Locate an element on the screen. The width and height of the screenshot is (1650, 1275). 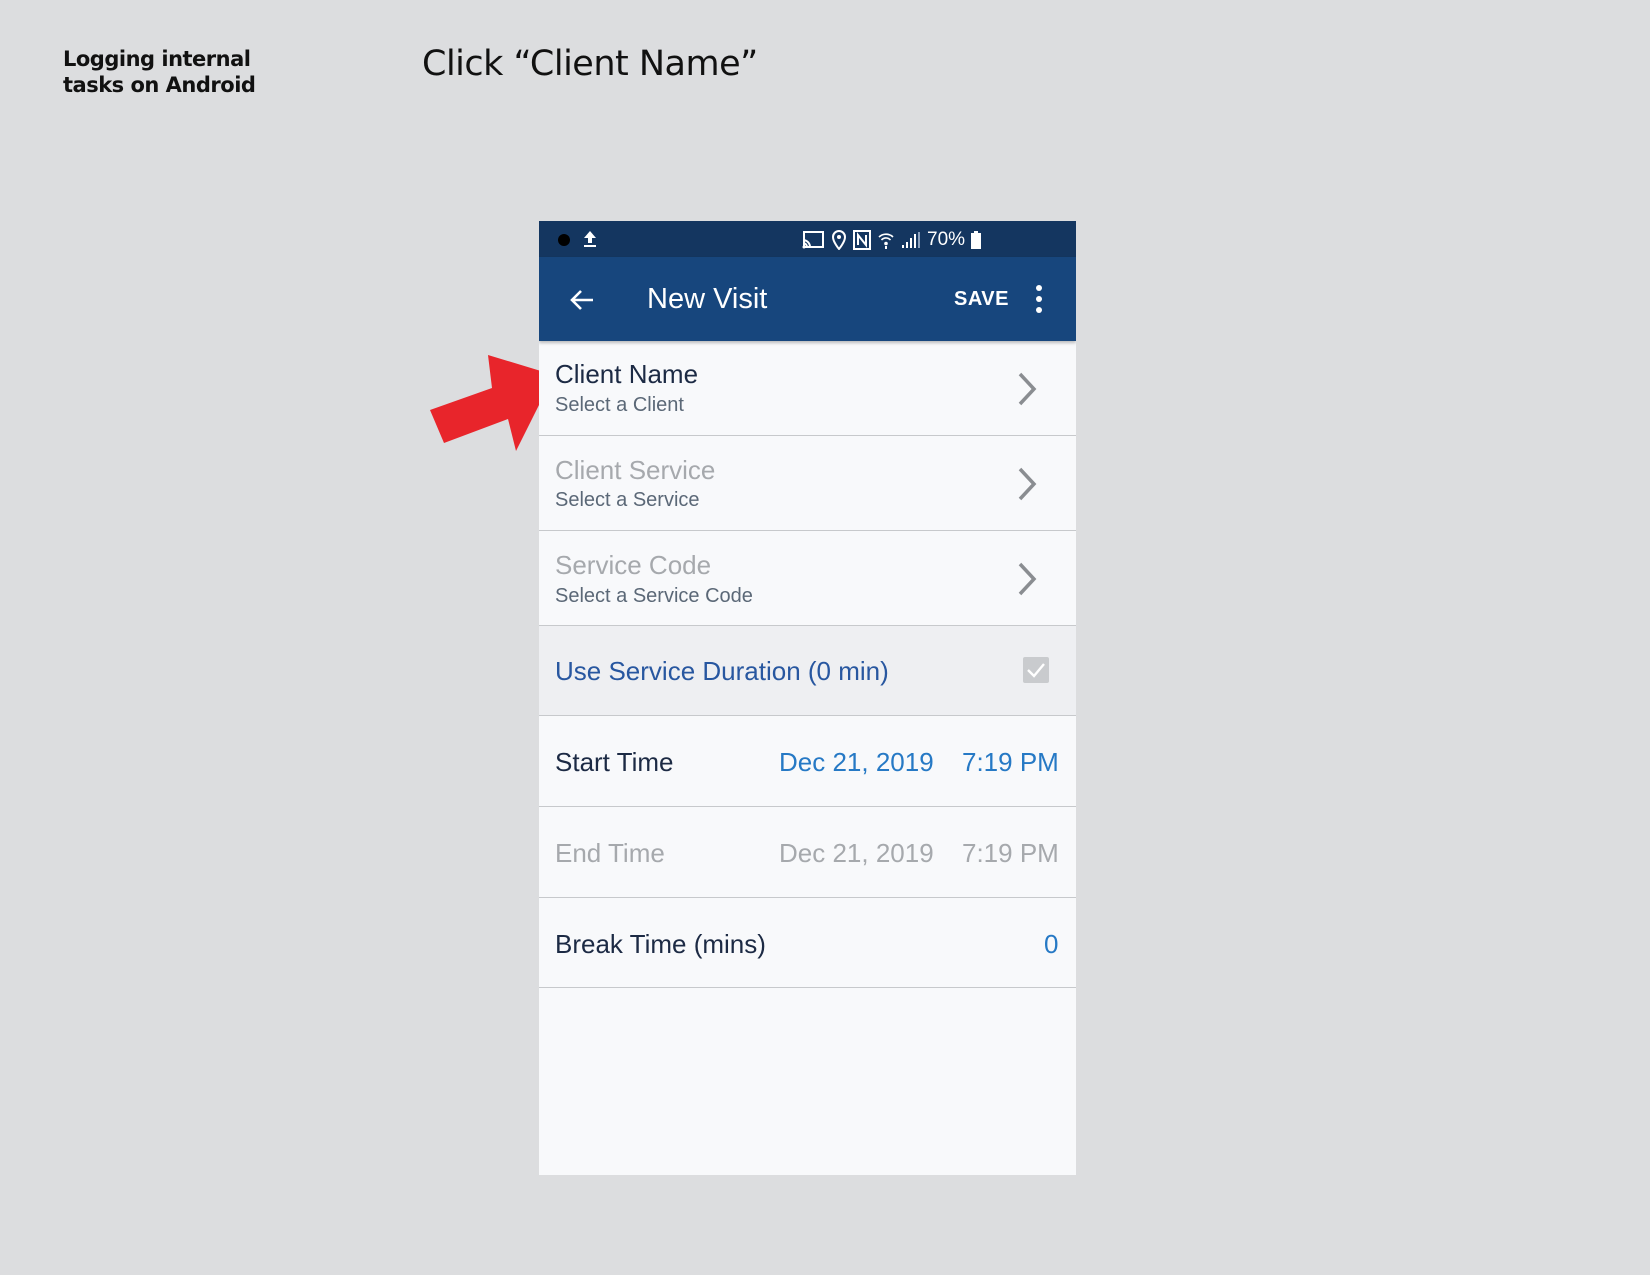
location-icon is located at coordinates (839, 240).